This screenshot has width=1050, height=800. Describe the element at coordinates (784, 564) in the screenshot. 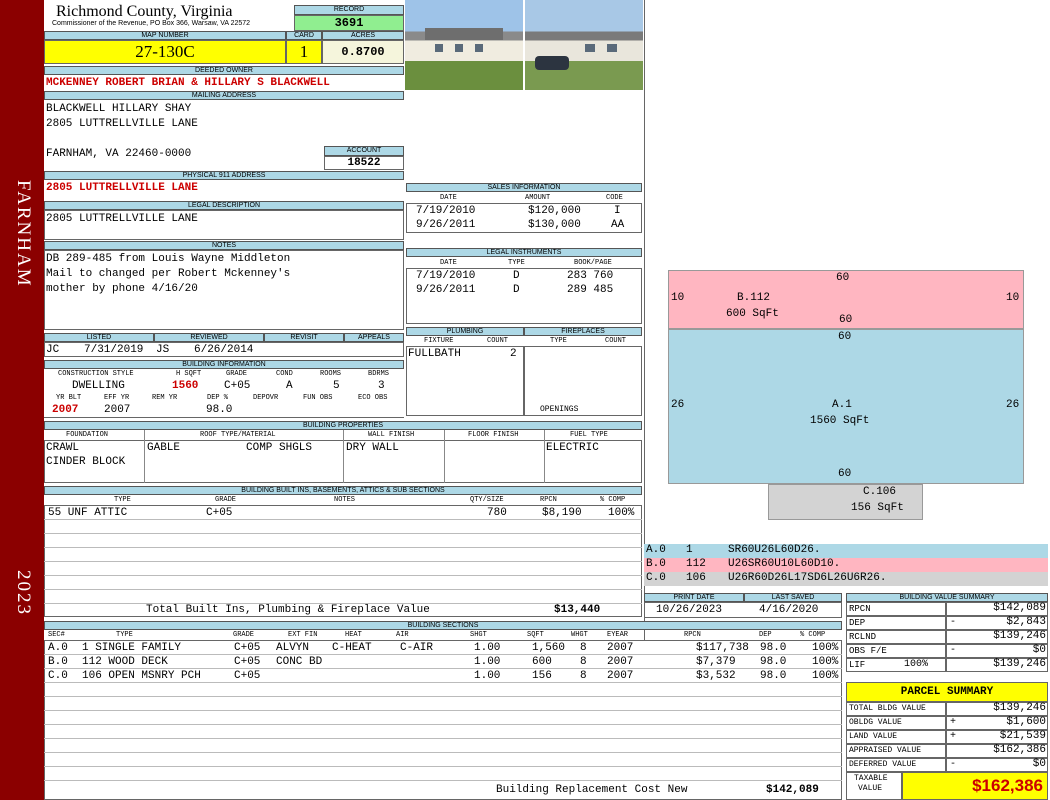

I see `sketch-legend-path: U26SR60U10L60D10.` at that location.